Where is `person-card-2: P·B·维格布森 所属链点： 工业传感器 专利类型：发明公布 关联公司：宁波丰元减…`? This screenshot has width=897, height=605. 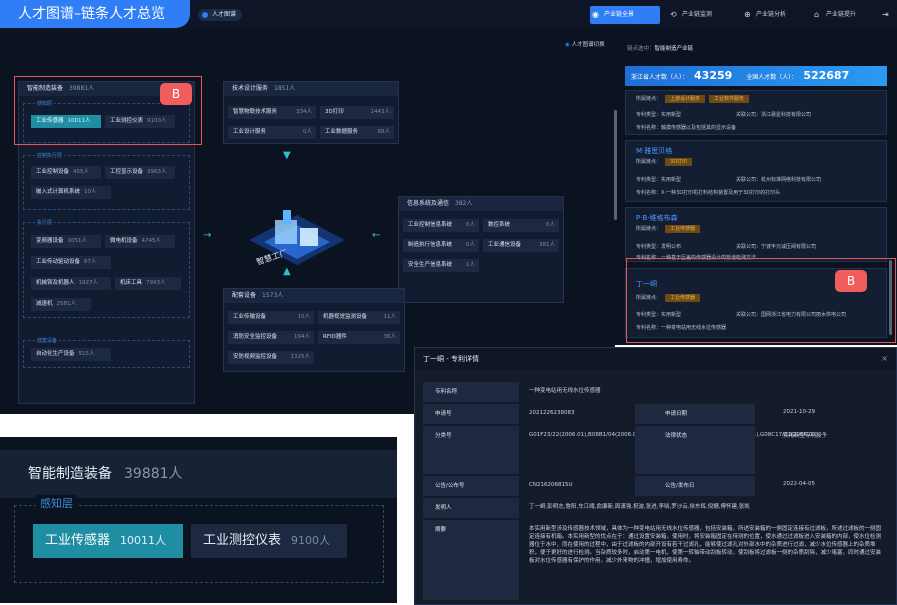
person-card-2: P·B·维格布森 所属链点： 工业传感器 专利类型：发明公布 关联公司：宁波丰元减… is located at coordinates (756, 234).